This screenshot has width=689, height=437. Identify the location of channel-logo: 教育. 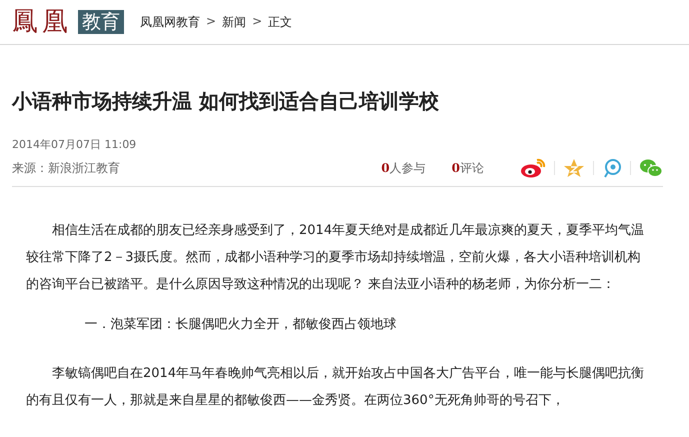
(101, 22).